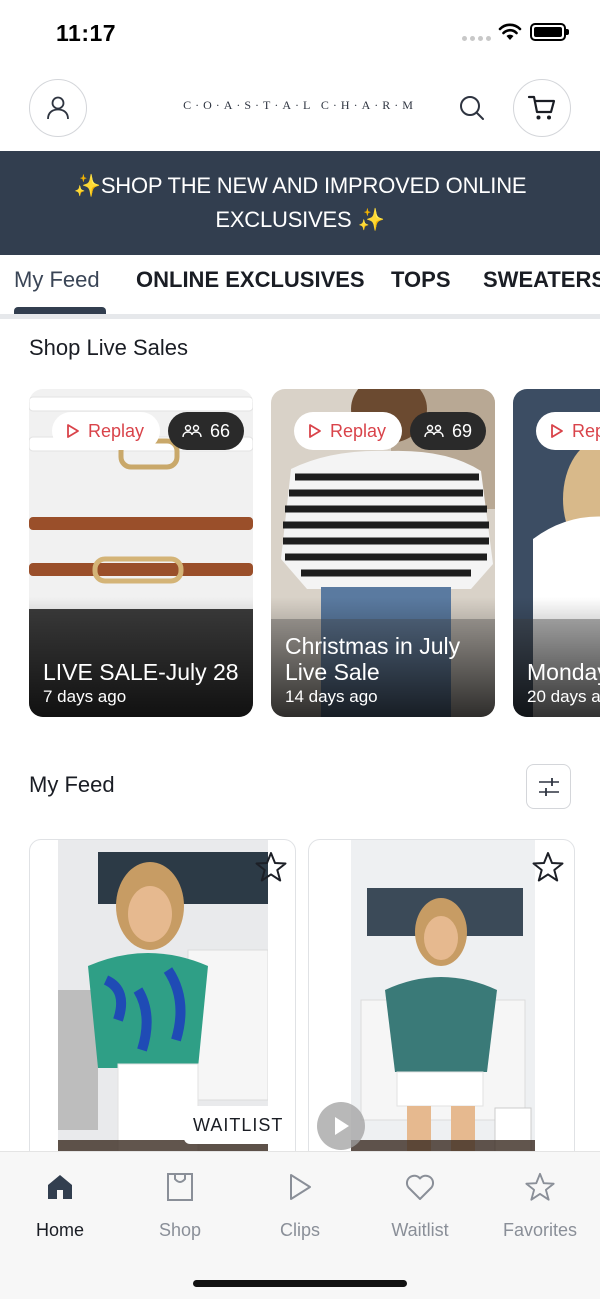  What do you see at coordinates (300, 33) in the screenshot?
I see `status-bar: 11:17` at bounding box center [300, 33].